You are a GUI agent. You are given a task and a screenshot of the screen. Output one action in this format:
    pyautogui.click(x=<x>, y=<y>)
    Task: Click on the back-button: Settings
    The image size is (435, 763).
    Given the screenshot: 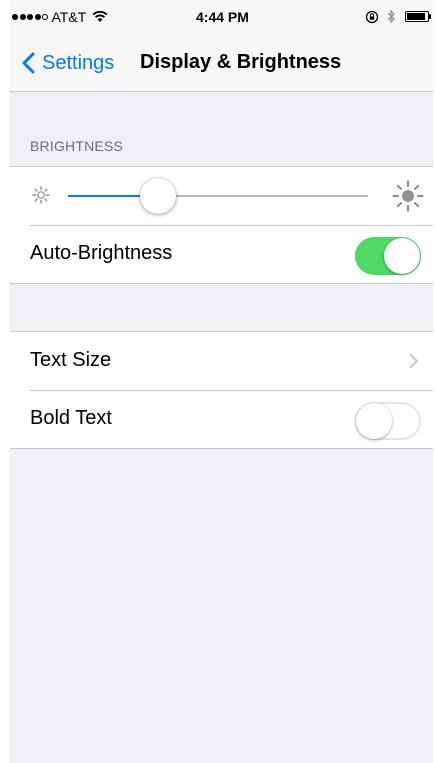 What is the action you would take?
    pyautogui.click(x=67, y=63)
    